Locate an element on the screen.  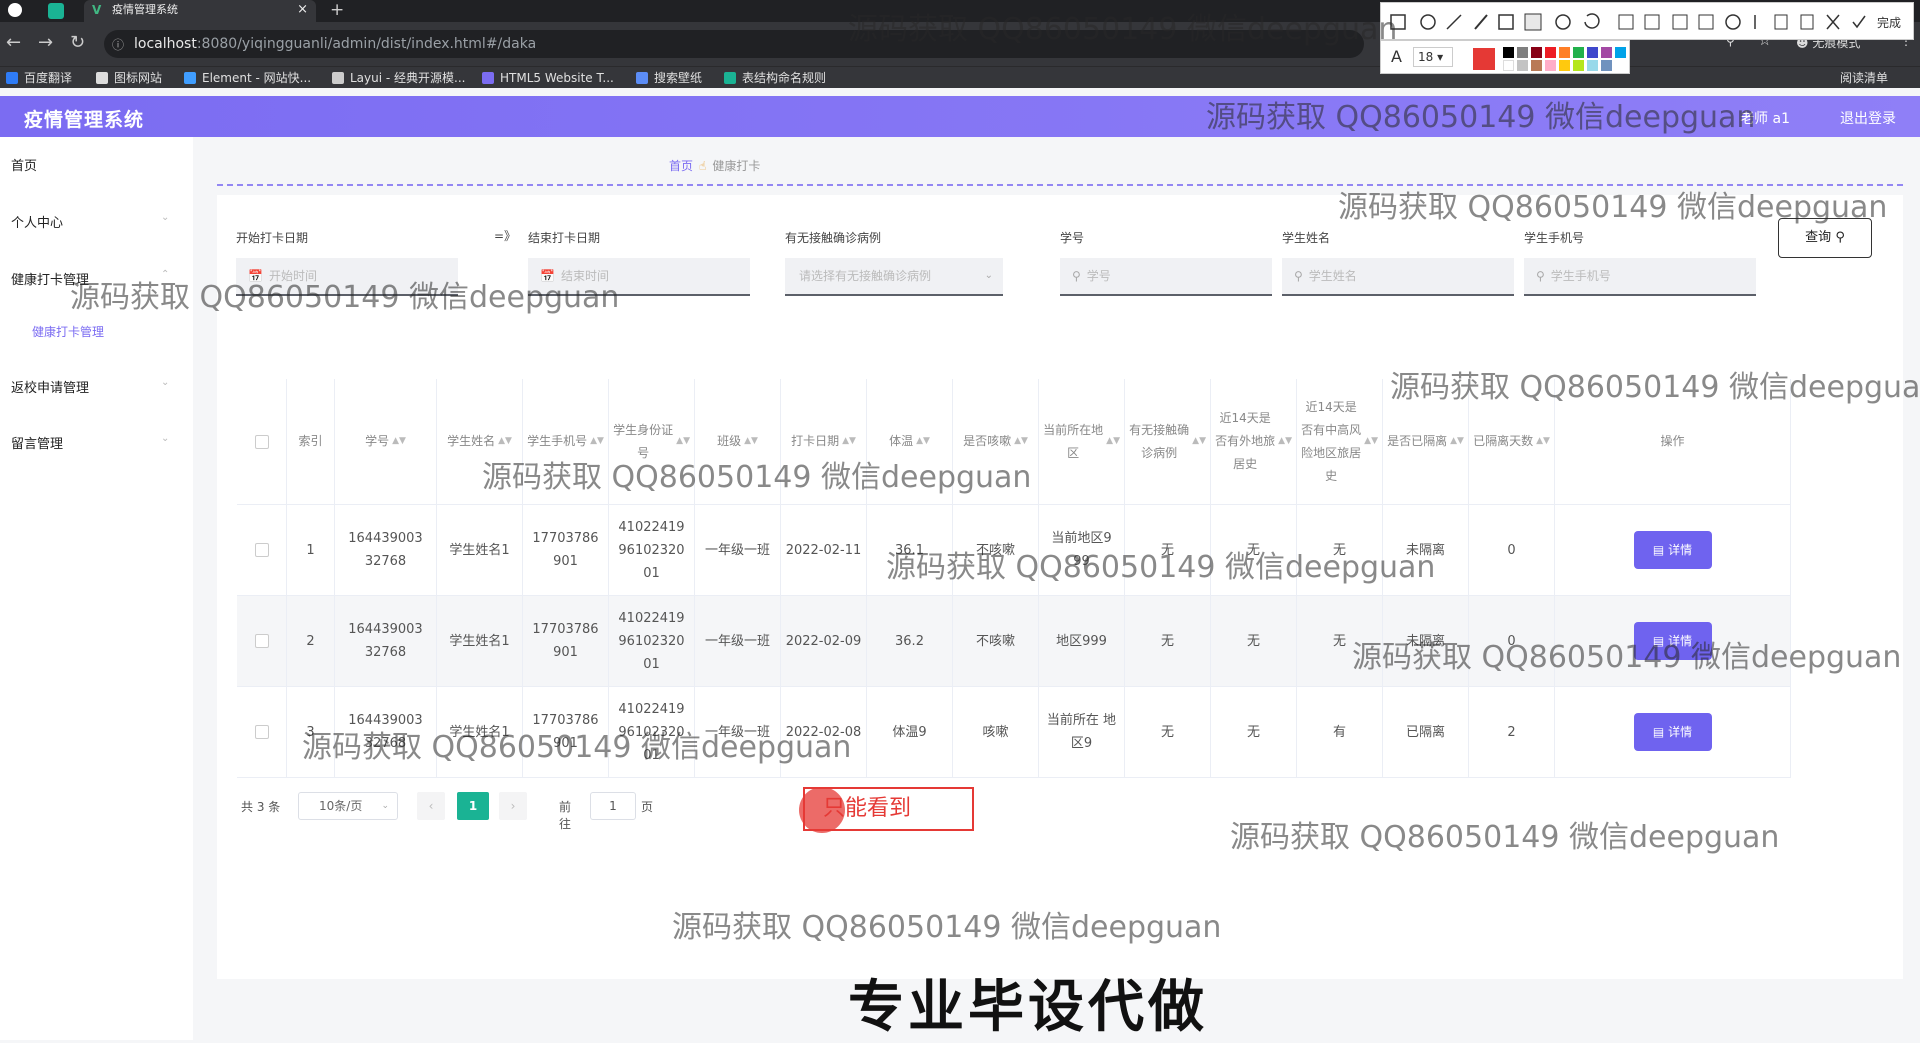
tab-close-icon: × is located at coordinates (302, 10).